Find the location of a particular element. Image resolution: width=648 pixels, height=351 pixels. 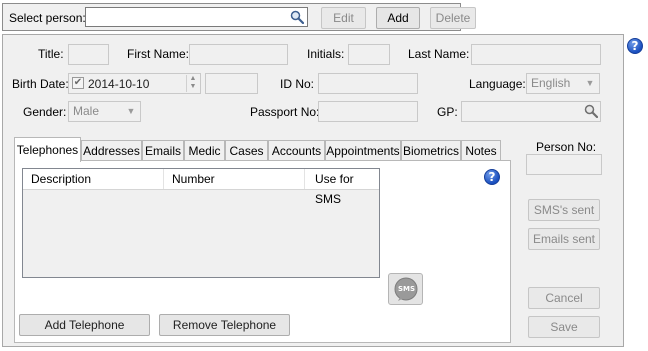

cancel-button: Cancel is located at coordinates (564, 298).